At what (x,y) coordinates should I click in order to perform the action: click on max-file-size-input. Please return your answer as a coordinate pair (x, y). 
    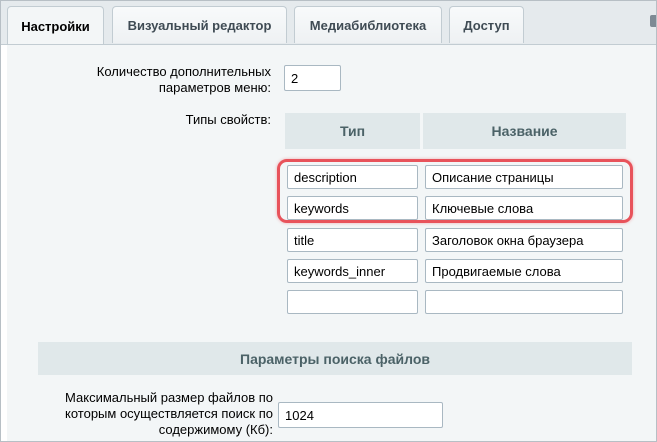
    Looking at the image, I should click on (360, 415).